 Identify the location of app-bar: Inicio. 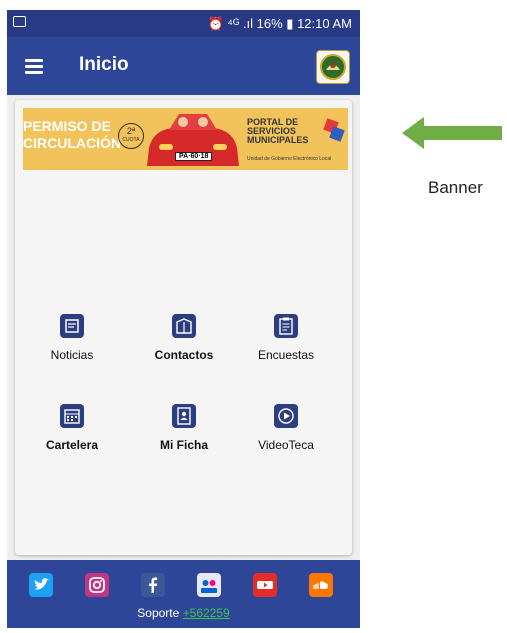
(183, 66).